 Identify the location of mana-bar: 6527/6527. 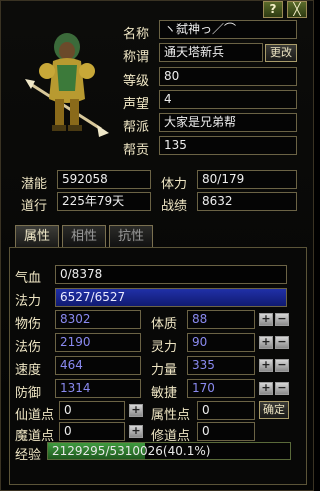
(171, 297).